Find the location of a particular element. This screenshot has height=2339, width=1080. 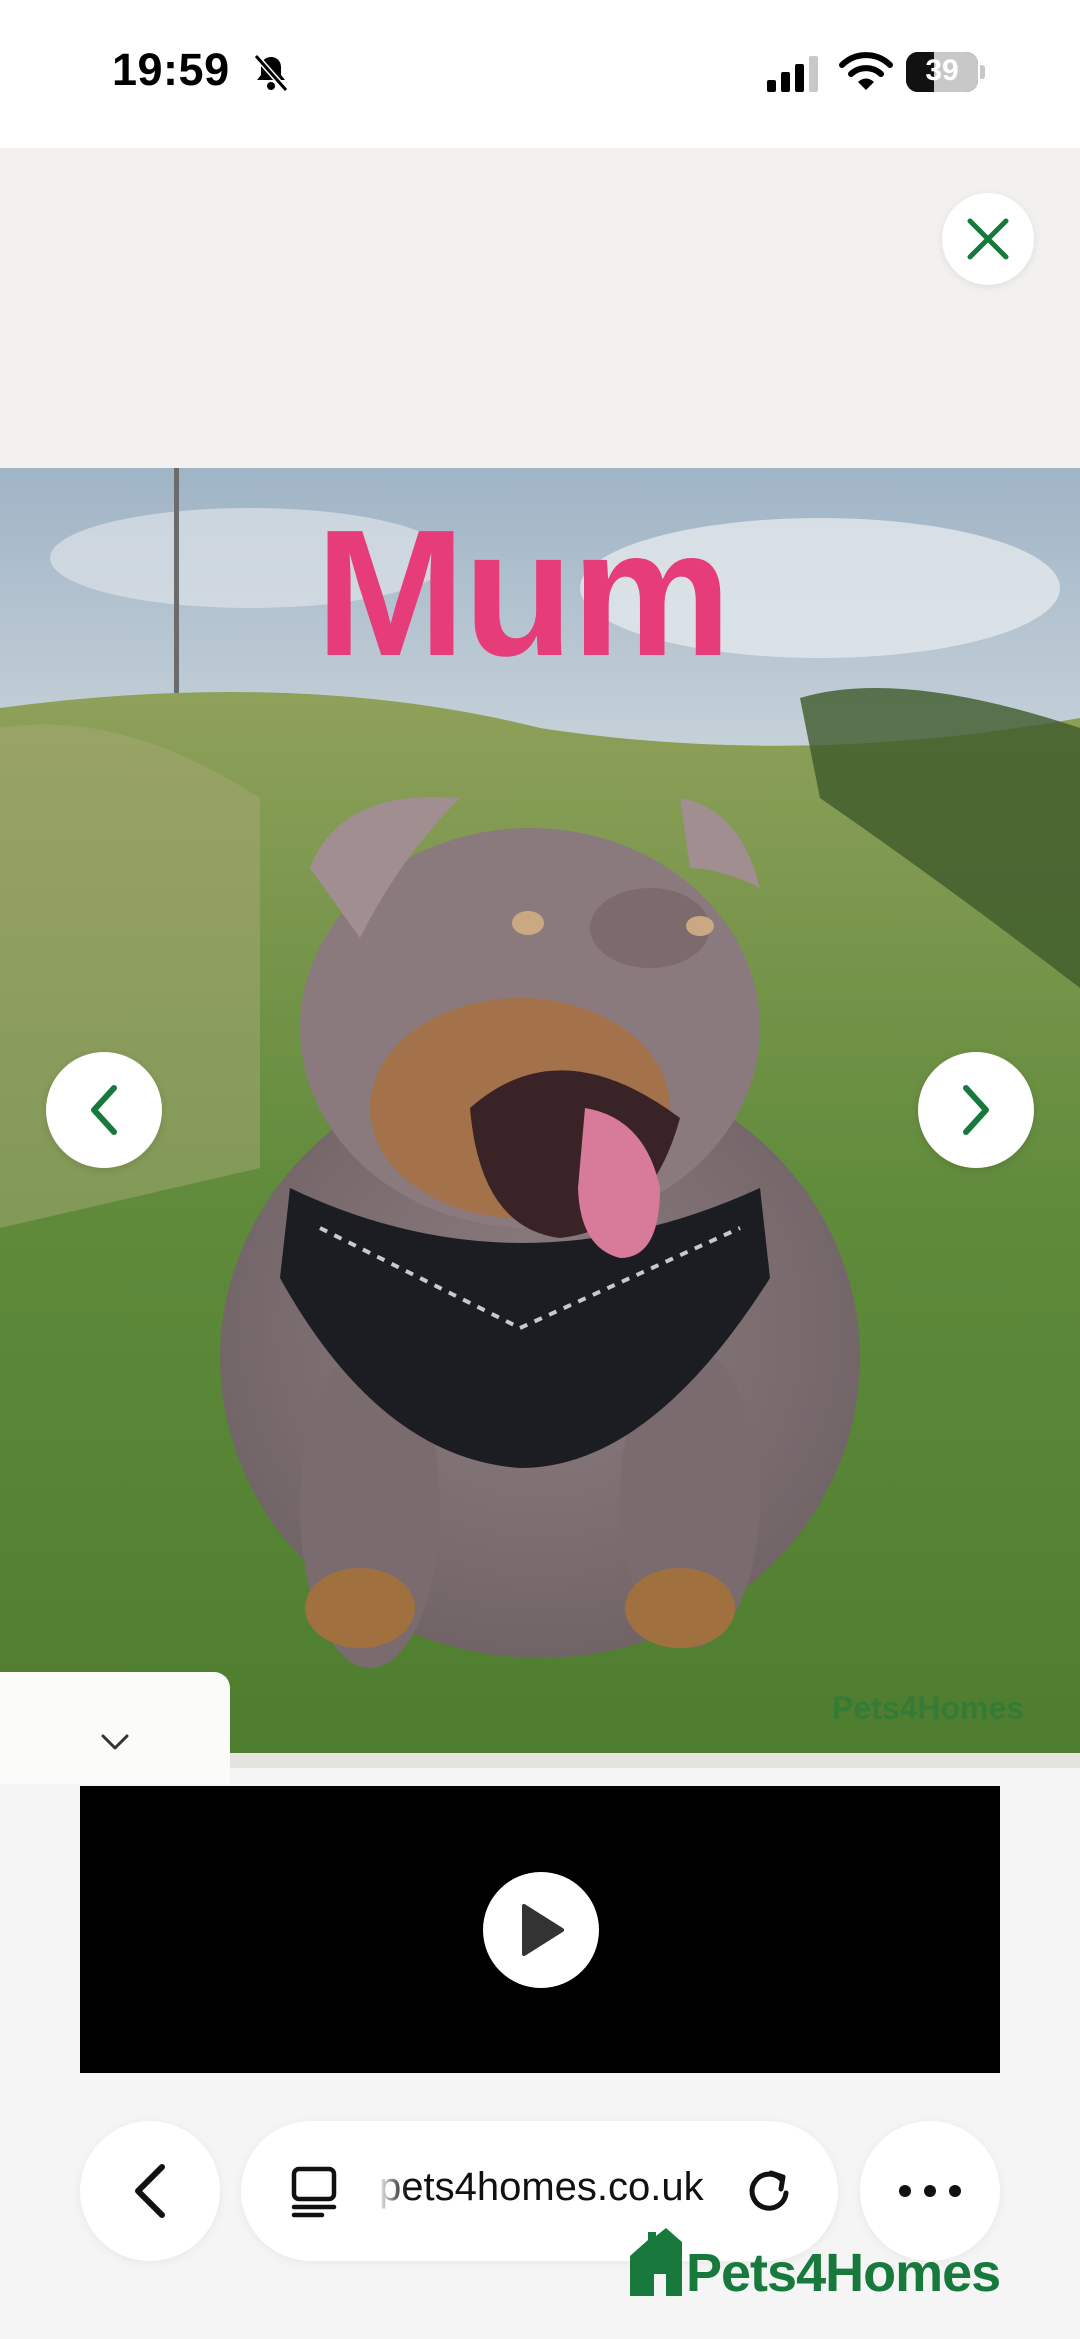

brand-logo: Pets4Homes is located at coordinates (826, 2266).